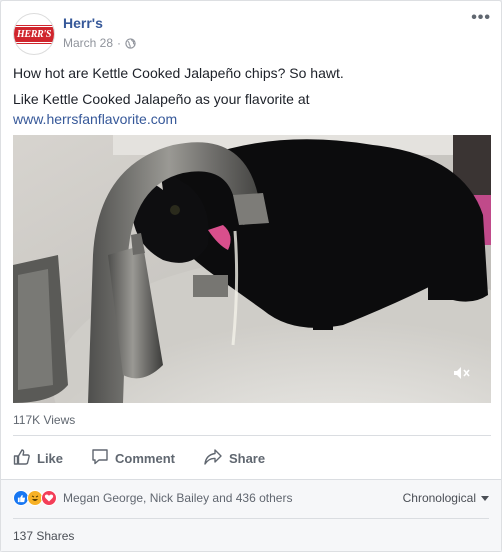 This screenshot has height=552, width=502. Describe the element at coordinates (95, 119) in the screenshot. I see `post-link: www.herrsfanflavorite.com` at that location.